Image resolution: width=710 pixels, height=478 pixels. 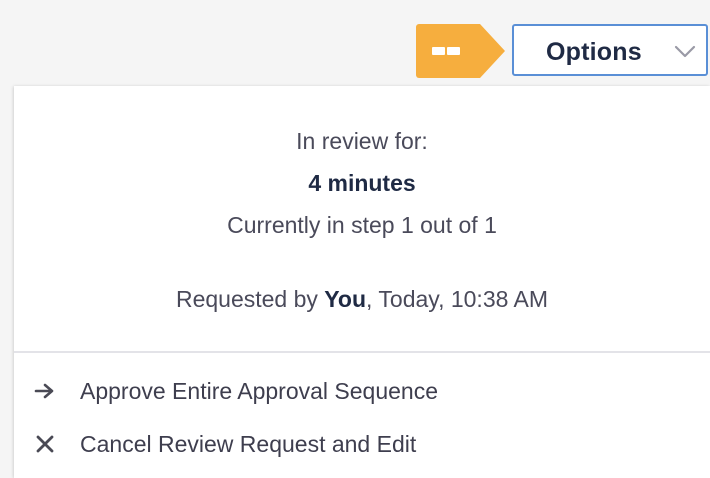 I want to click on chevron-down-icon, so click(x=685, y=51).